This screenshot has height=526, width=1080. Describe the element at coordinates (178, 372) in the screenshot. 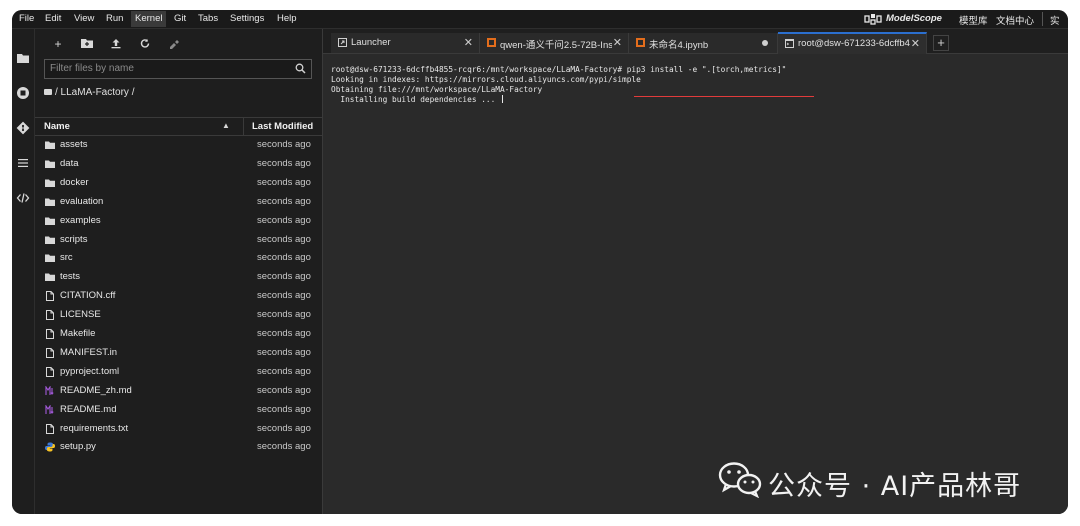

I see `file-row: pyproject.toml seconds ago` at that location.